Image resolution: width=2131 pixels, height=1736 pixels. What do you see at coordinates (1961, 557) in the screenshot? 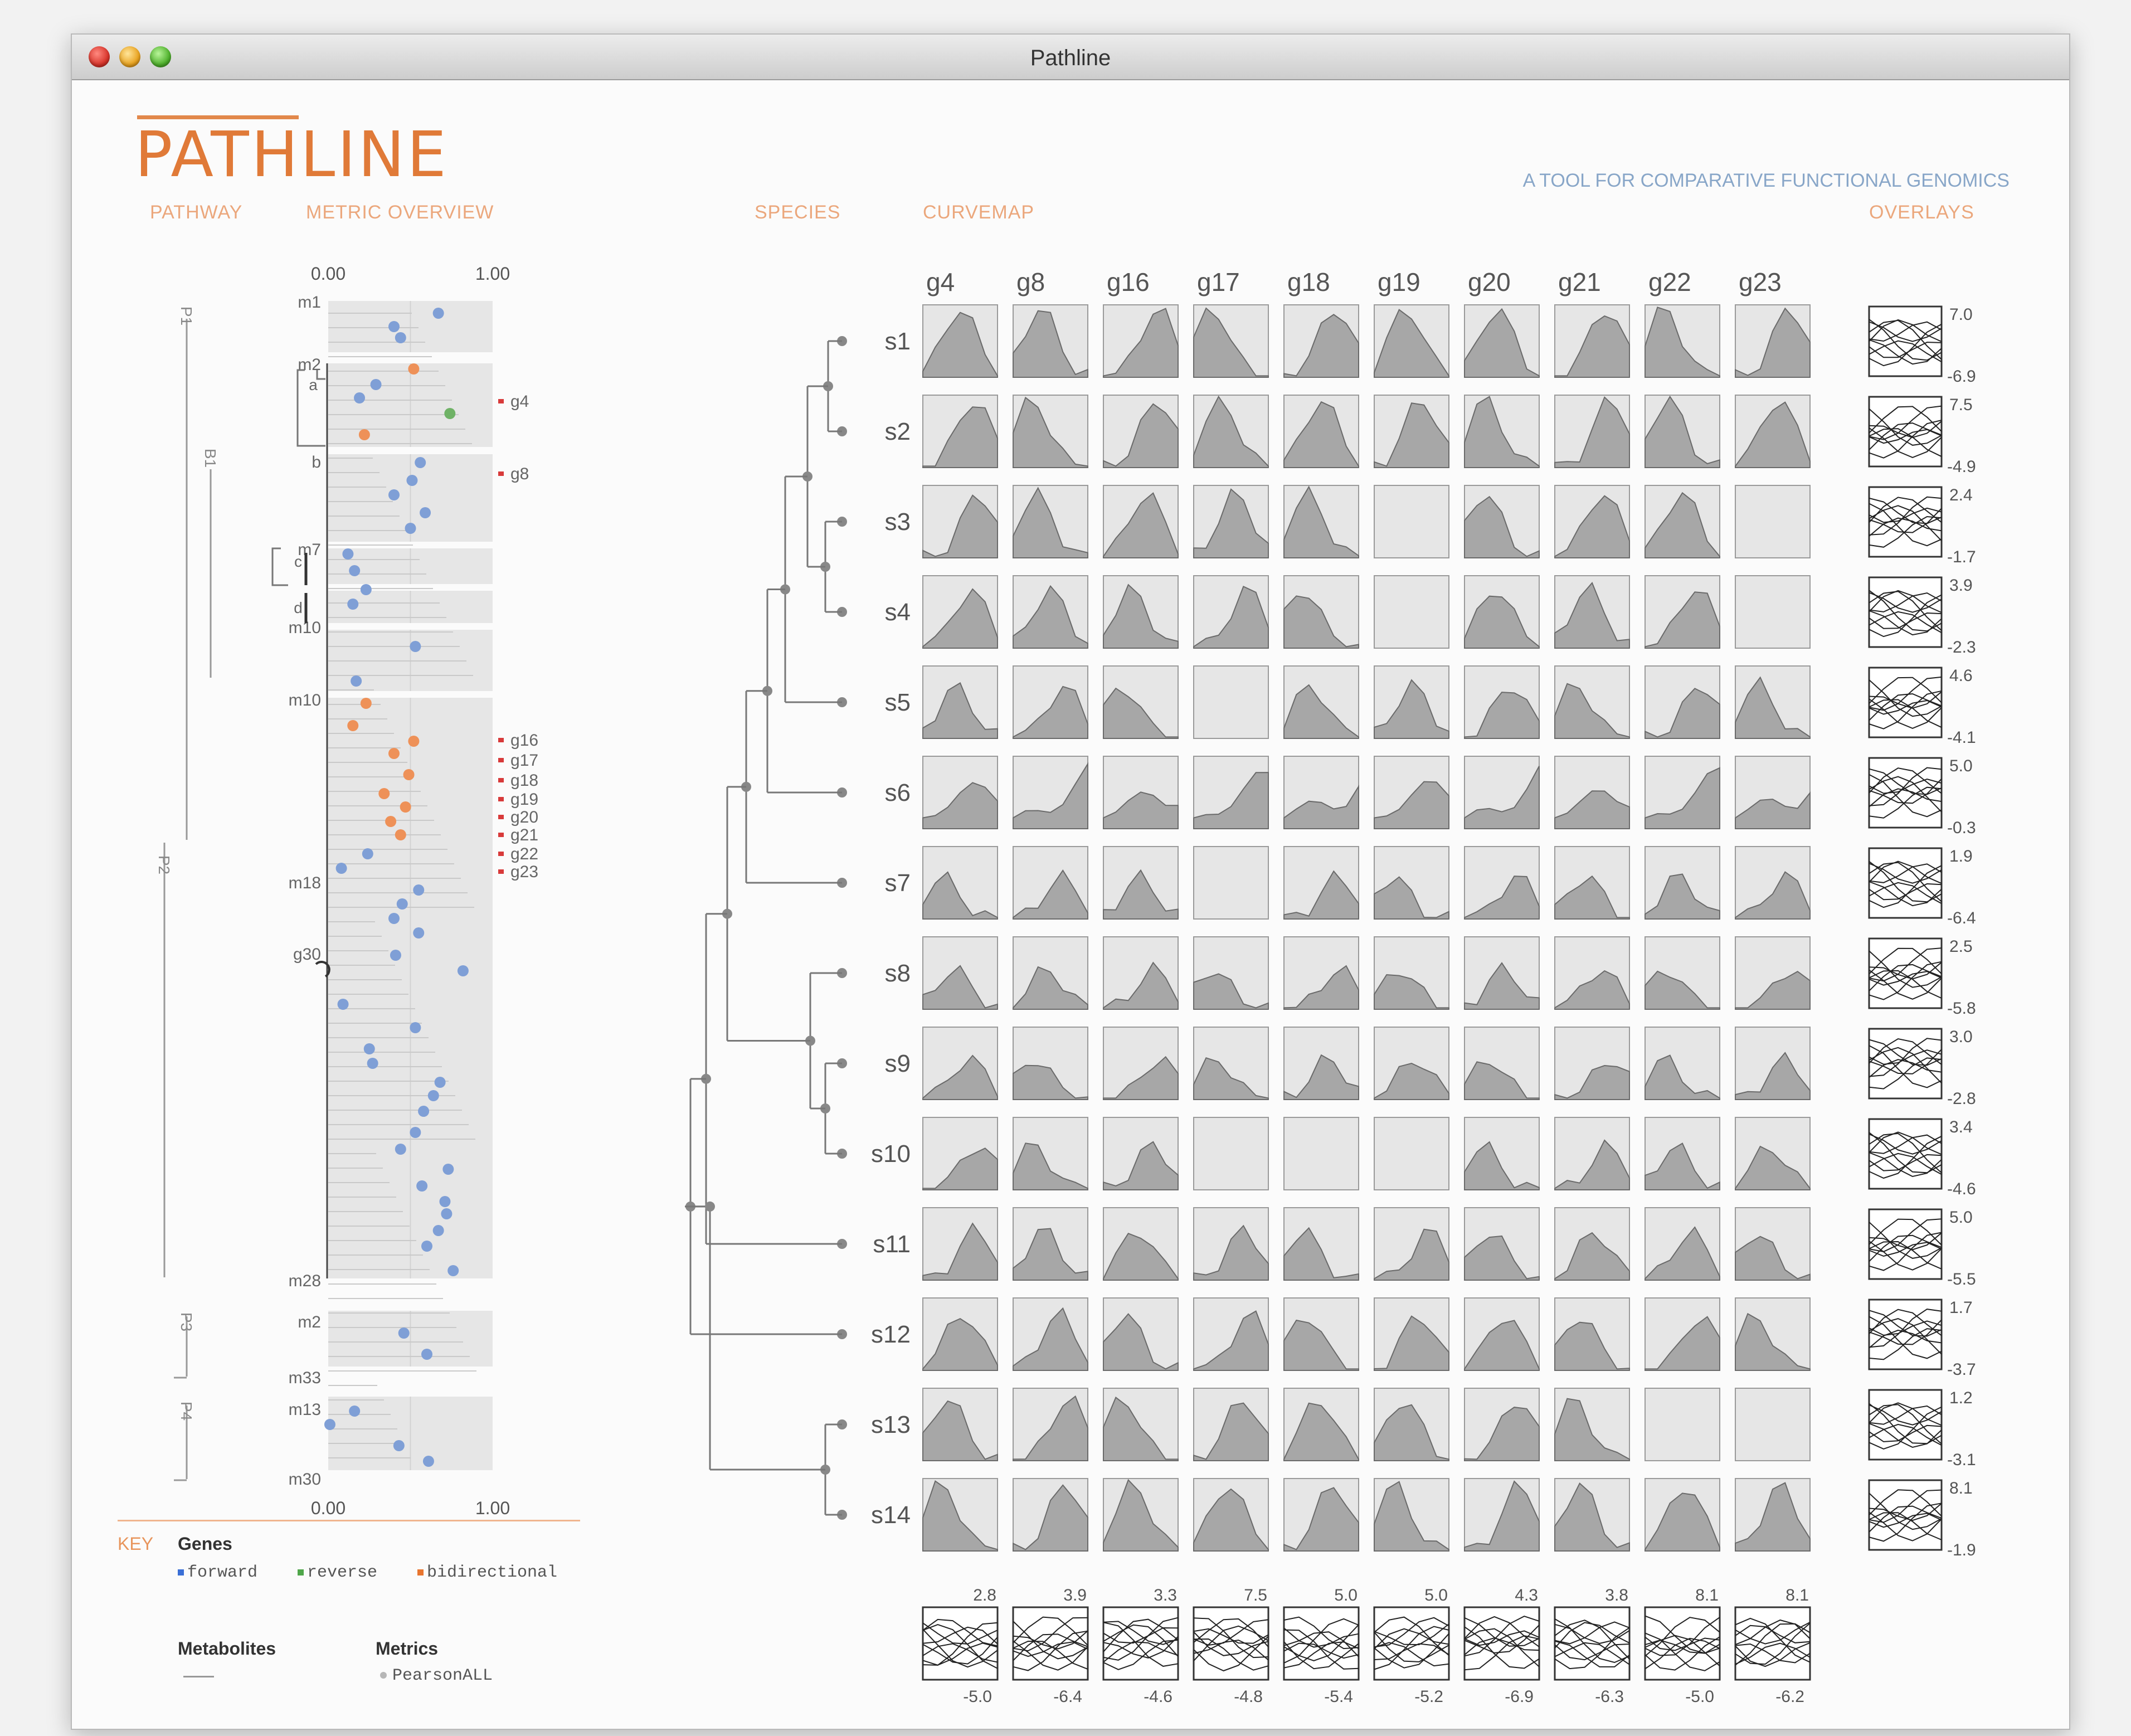
I see `species-overlay-min: -1.7` at bounding box center [1961, 557].